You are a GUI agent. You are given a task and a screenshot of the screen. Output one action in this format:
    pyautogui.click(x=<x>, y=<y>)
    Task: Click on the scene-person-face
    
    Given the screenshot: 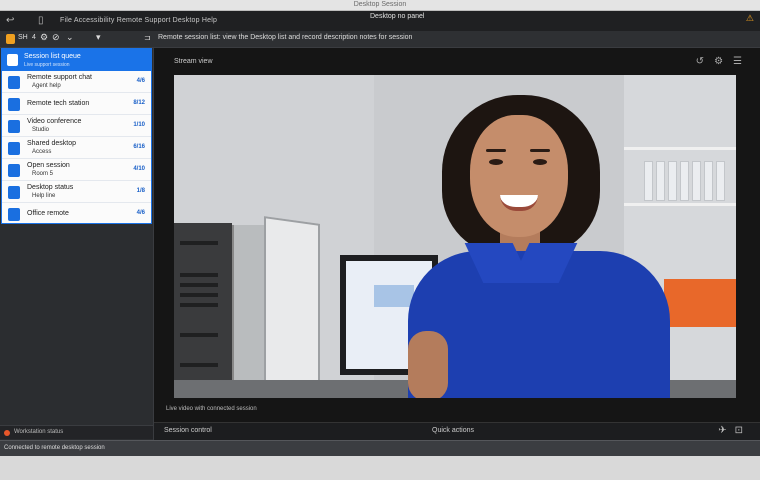 What is the action you would take?
    pyautogui.click(x=519, y=176)
    